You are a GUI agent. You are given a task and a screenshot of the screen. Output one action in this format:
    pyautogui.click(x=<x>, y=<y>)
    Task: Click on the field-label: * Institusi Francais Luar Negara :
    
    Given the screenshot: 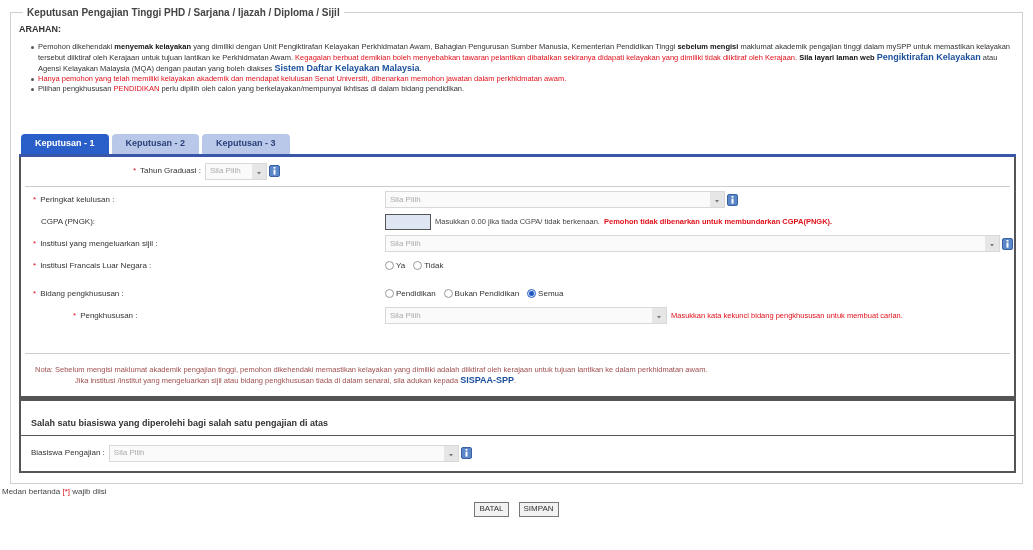 What is the action you would take?
    pyautogui.click(x=93, y=265)
    